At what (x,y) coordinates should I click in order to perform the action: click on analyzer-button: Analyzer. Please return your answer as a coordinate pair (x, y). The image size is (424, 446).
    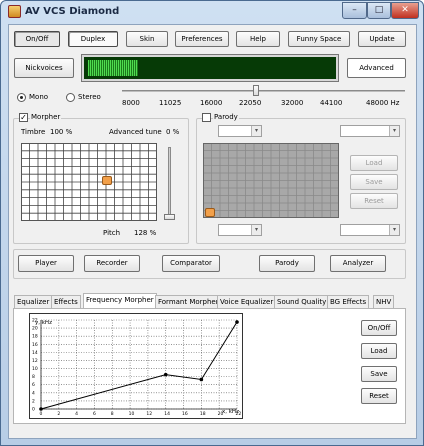
    Looking at the image, I should click on (358, 263).